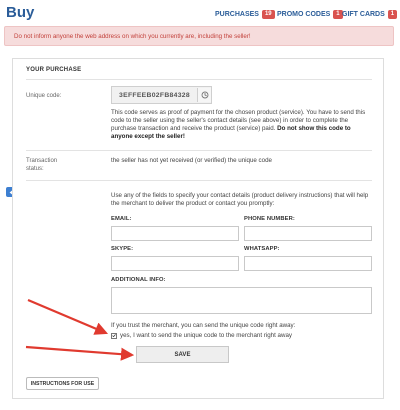 Image resolution: width=400 pixels, height=410 pixels. I want to click on instructions-button: INSTRUCTIONS FOR USE, so click(62, 383).